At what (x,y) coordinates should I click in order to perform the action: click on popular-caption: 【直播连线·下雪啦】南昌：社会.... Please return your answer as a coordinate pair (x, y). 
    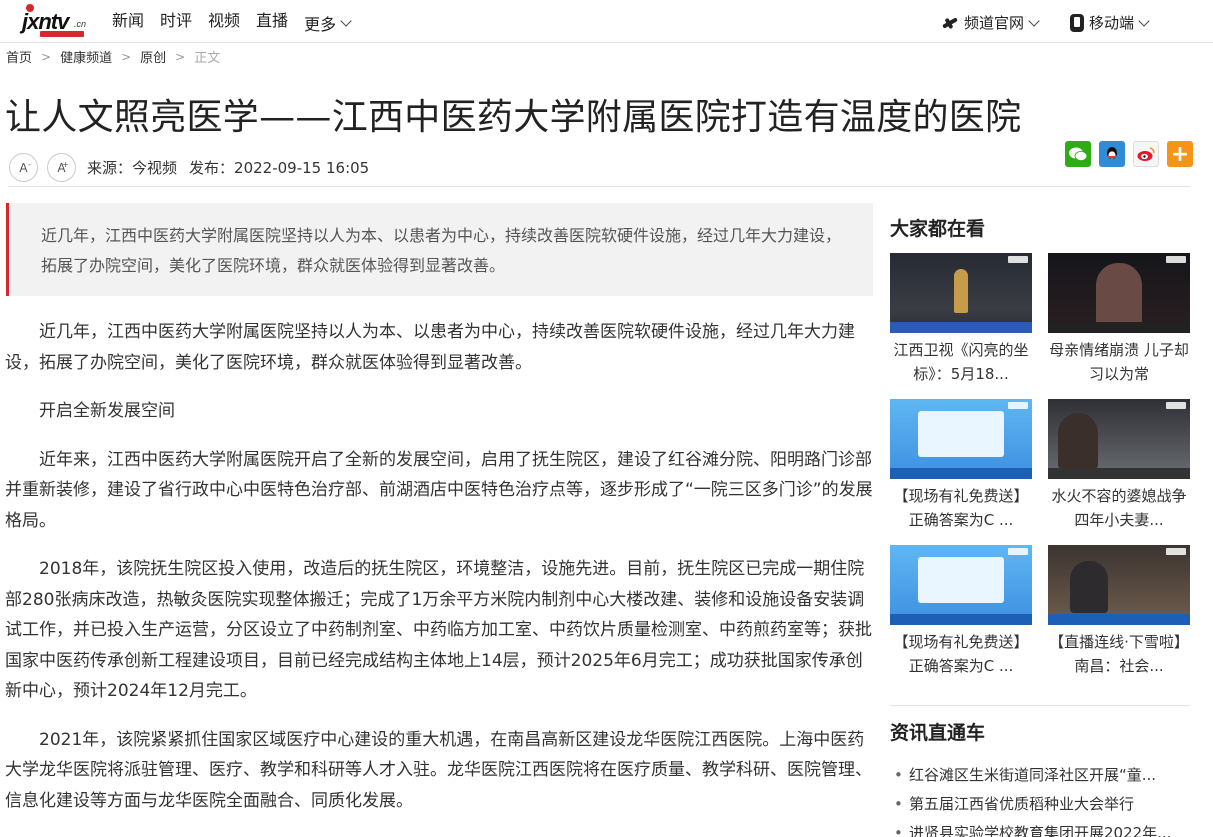
    Looking at the image, I should click on (1119, 654).